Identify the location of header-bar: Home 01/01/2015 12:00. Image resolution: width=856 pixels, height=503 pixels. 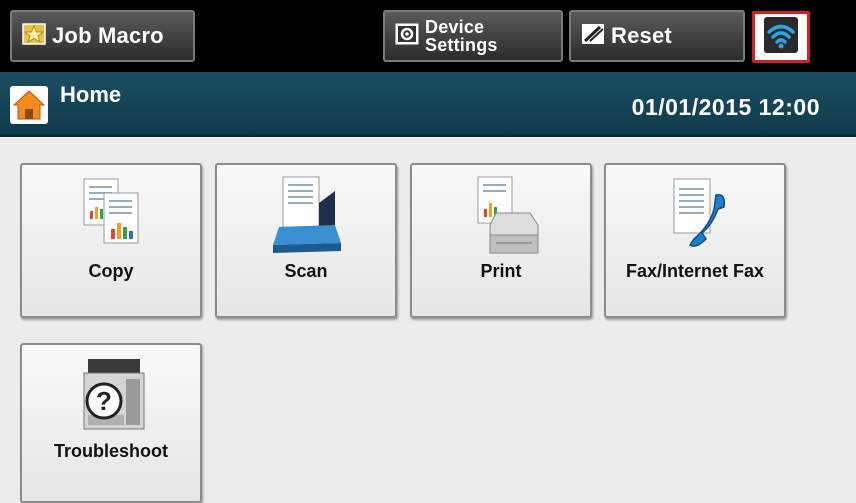
(428, 104).